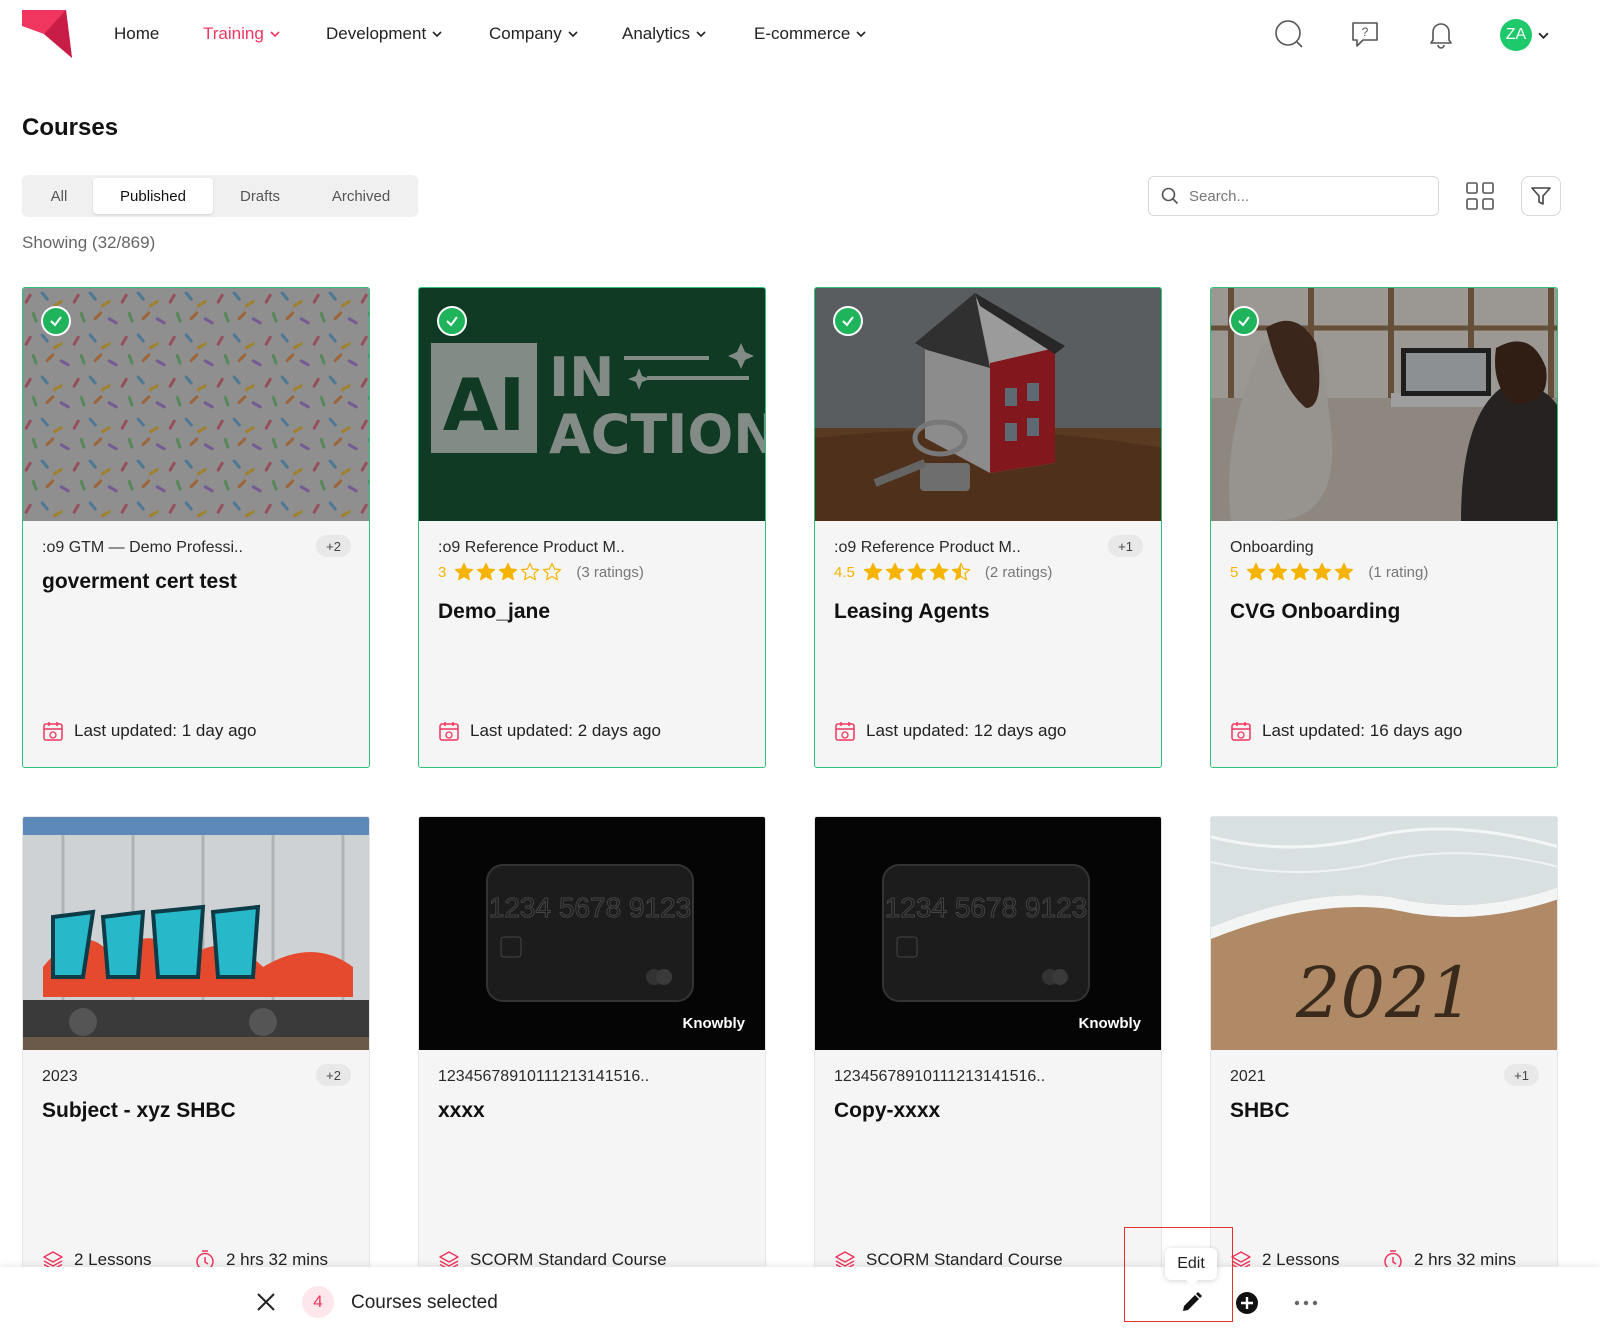  I want to click on course-thumbnail: 1234 5678 9123 Knowbly, so click(988, 933).